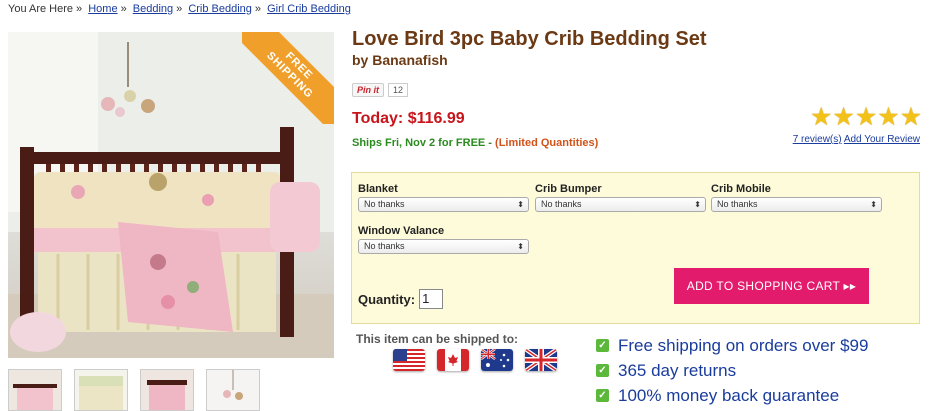 The height and width of the screenshot is (411, 940). Describe the element at coordinates (102, 9) in the screenshot. I see `breadcrumb-link-home: Home` at that location.